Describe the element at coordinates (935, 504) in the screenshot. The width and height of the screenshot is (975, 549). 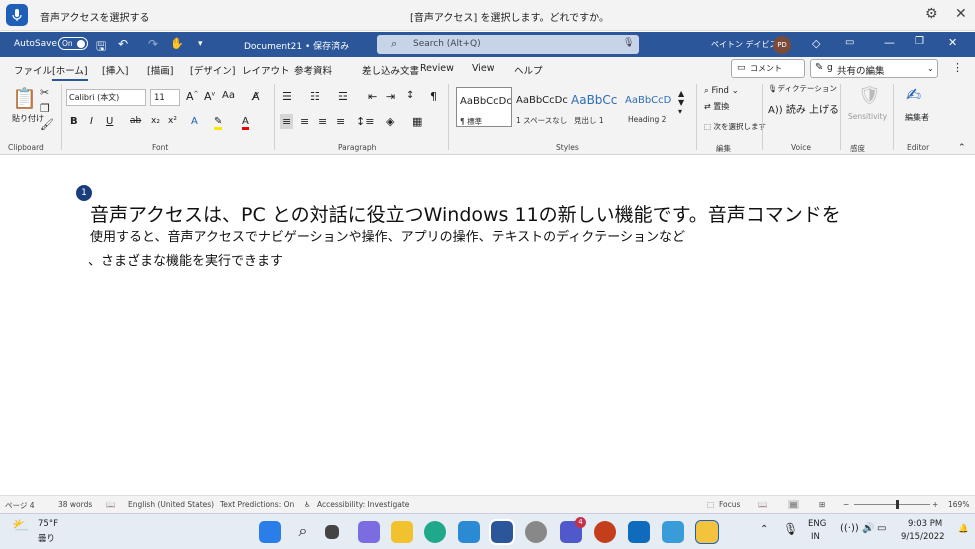
I see `zoom-in-icon: +` at that location.